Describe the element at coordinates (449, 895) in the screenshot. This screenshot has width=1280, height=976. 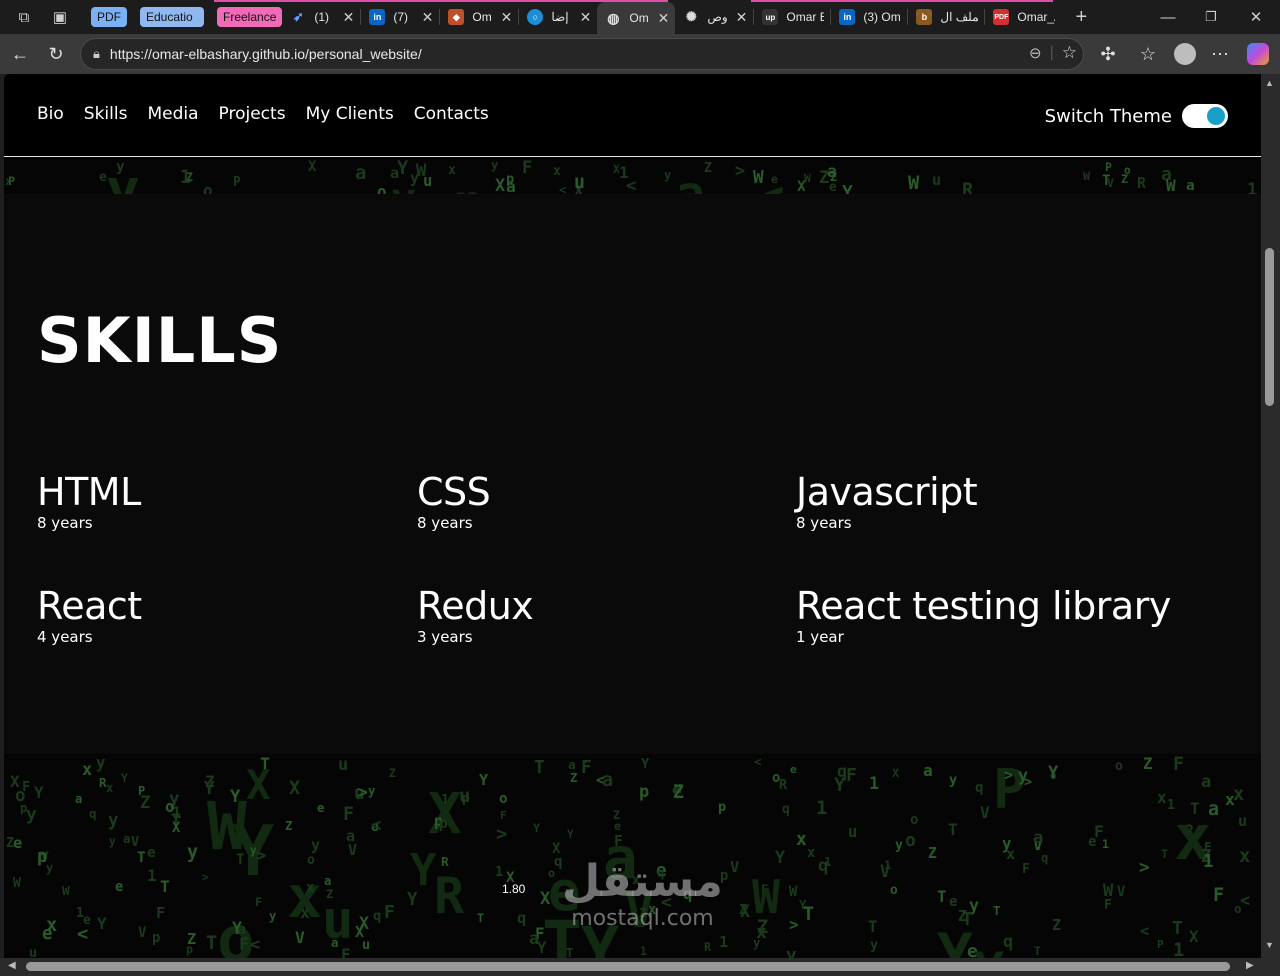
I see `matrix-glyph: R` at that location.